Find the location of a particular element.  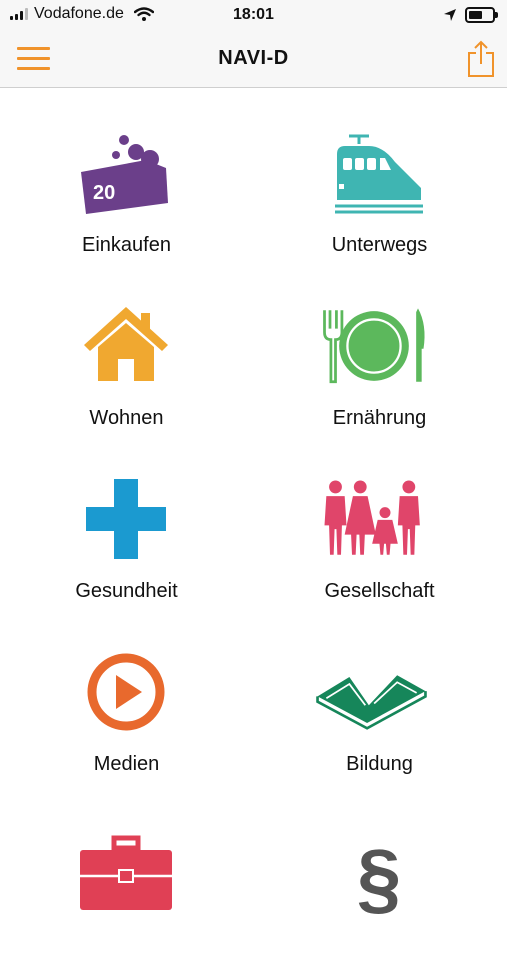

page-title: NAVI-D is located at coordinates (253, 58).